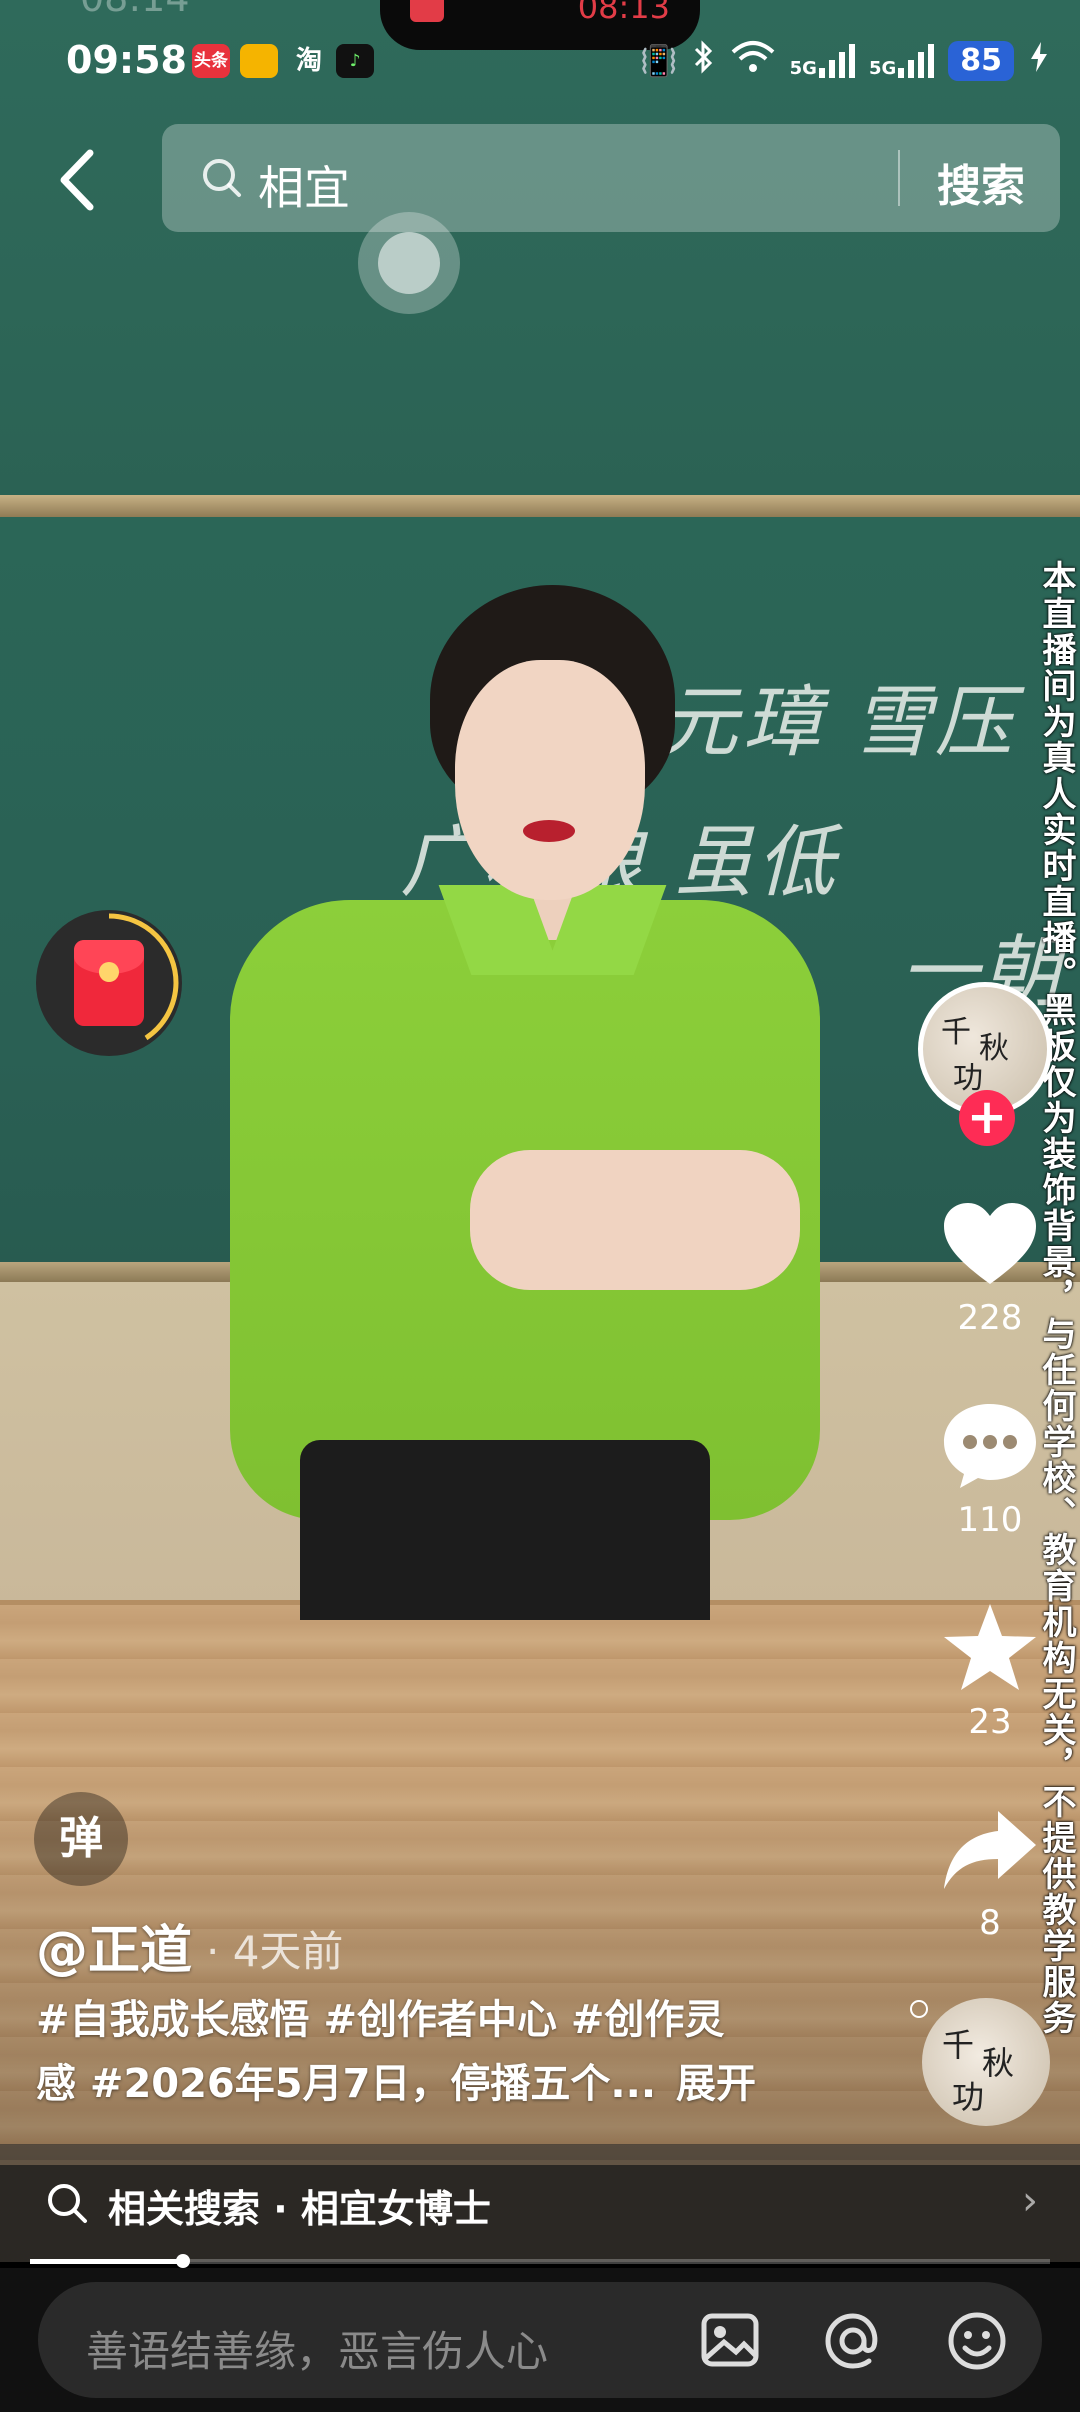  Describe the element at coordinates (998, 2063) in the screenshot. I see `disc-calligraphy: 秋` at that location.